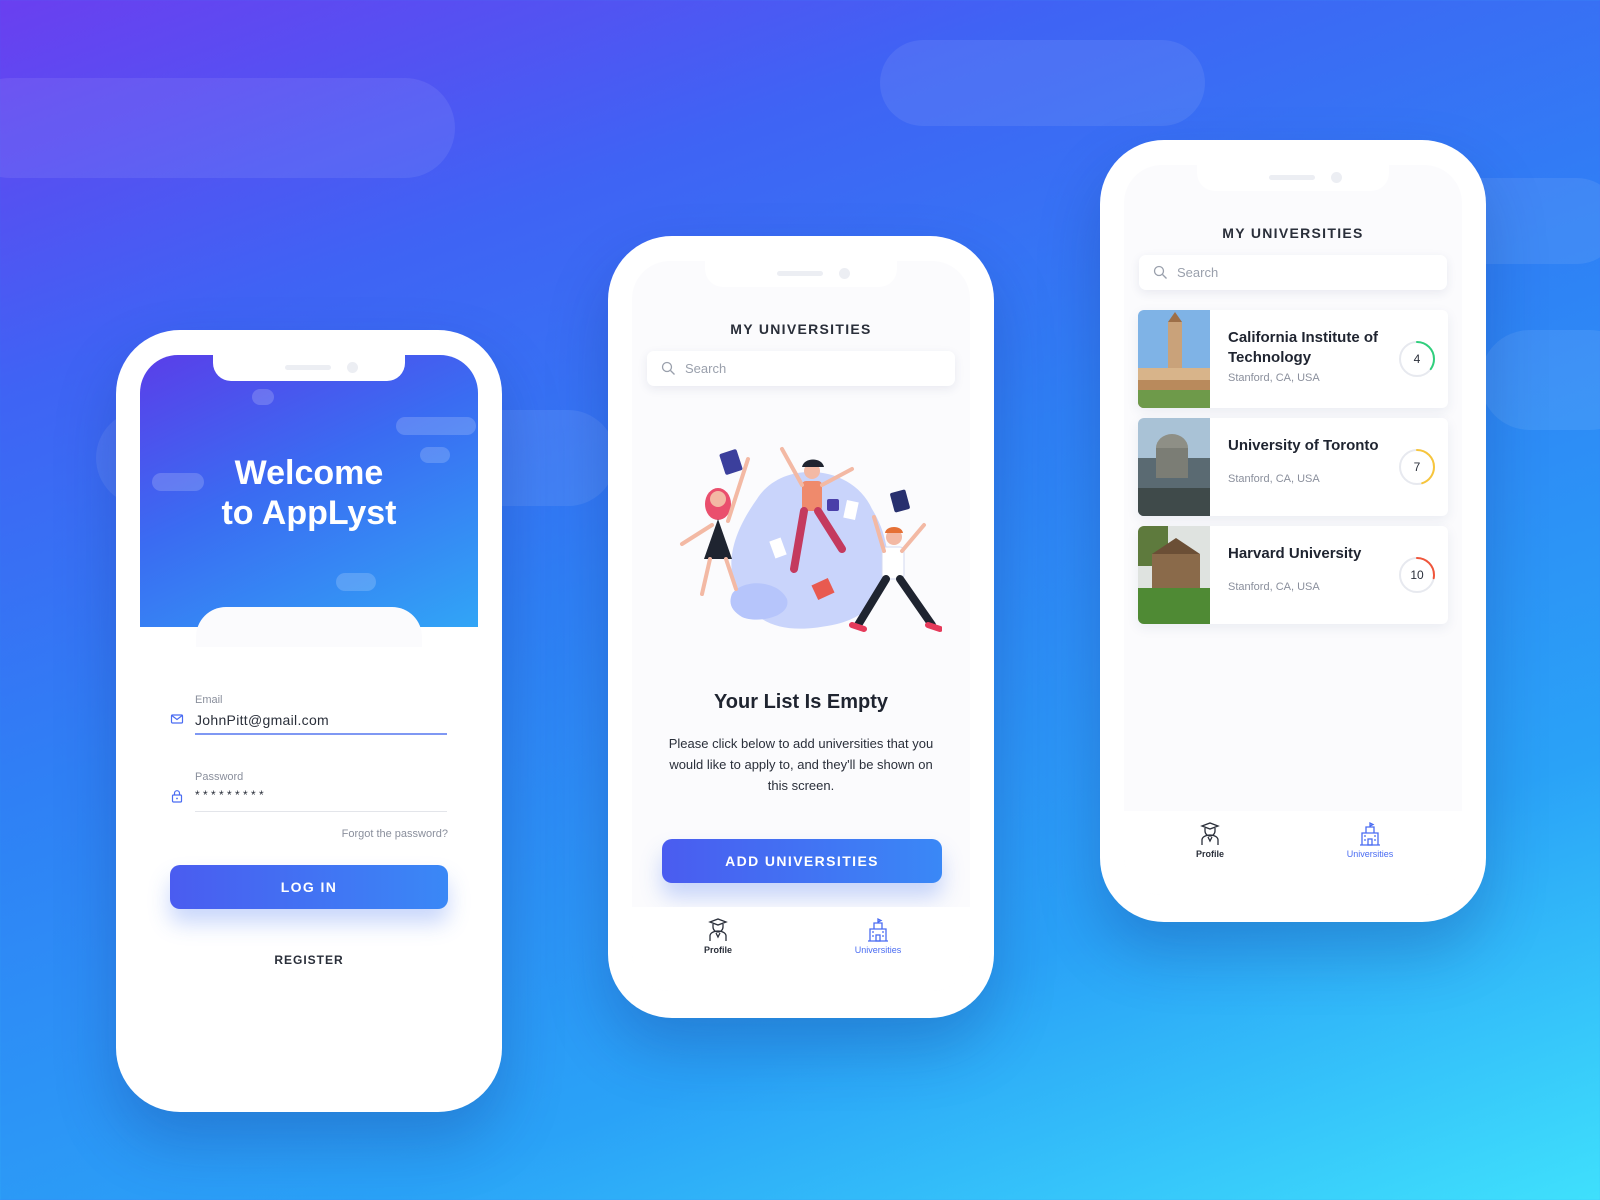 The image size is (1600, 1200). What do you see at coordinates (177, 719) in the screenshot?
I see `mail-icon` at bounding box center [177, 719].